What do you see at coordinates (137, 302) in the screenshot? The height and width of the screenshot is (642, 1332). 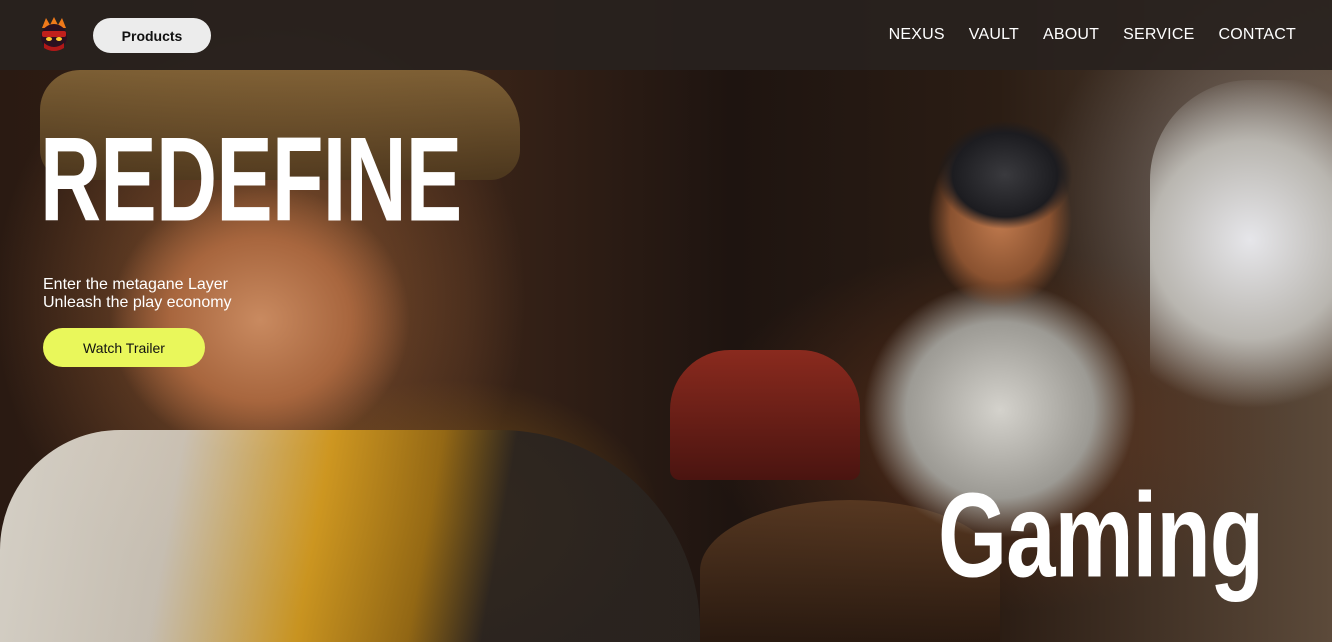 I see `hero-subtext-line-2: Unleash the play economy` at bounding box center [137, 302].